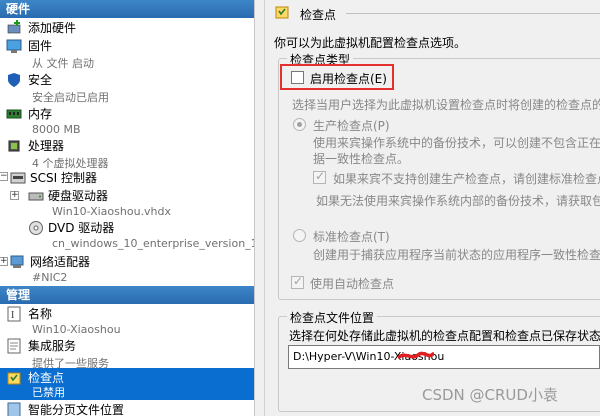  What do you see at coordinates (18, 262) in the screenshot?
I see `network-adapter-icon` at bounding box center [18, 262].